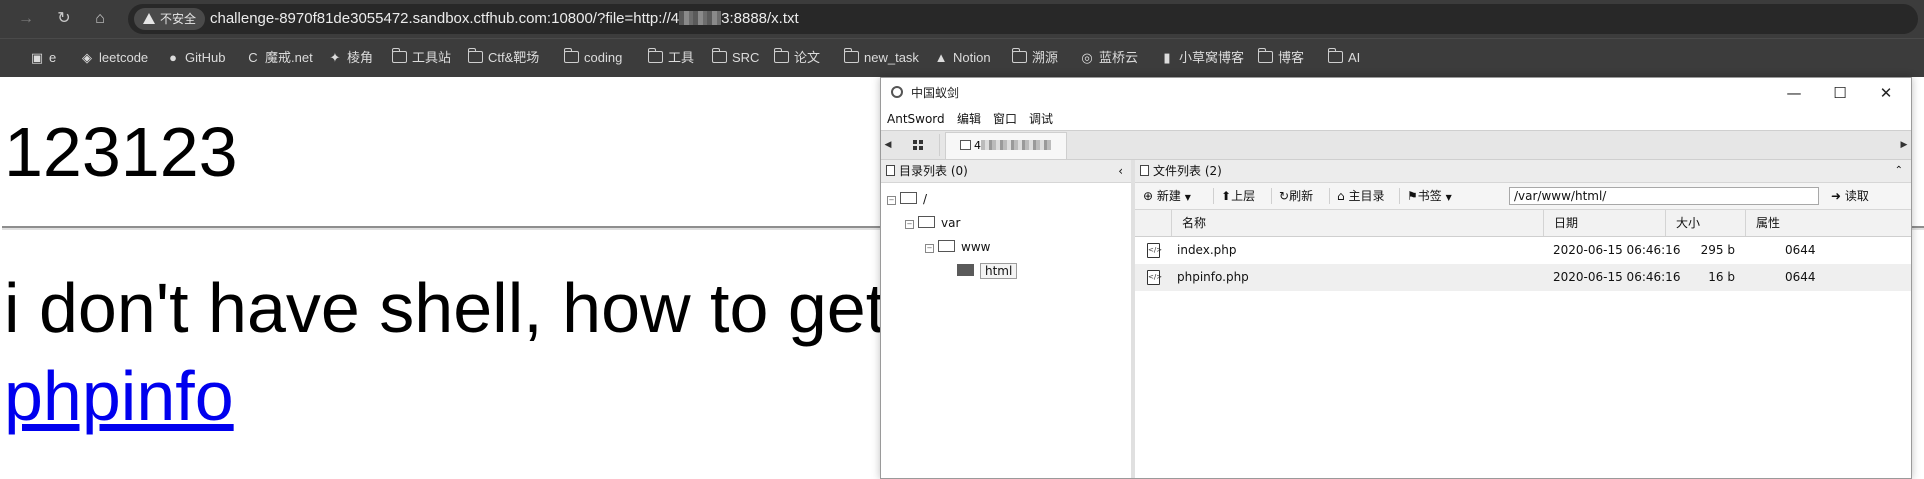 The image size is (1924, 479). What do you see at coordinates (700, 18) in the screenshot?
I see `redacted-ip` at bounding box center [700, 18].